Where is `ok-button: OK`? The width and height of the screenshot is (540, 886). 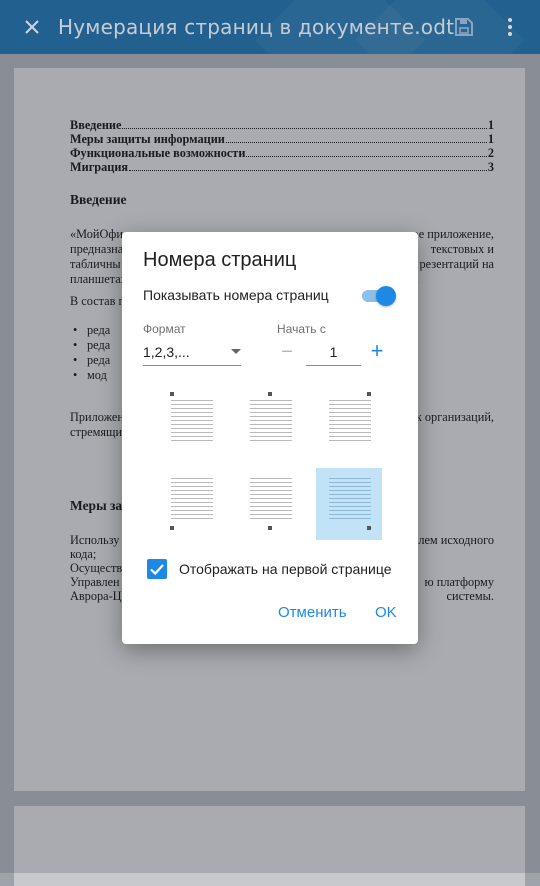
ok-button: OK is located at coordinates (386, 612).